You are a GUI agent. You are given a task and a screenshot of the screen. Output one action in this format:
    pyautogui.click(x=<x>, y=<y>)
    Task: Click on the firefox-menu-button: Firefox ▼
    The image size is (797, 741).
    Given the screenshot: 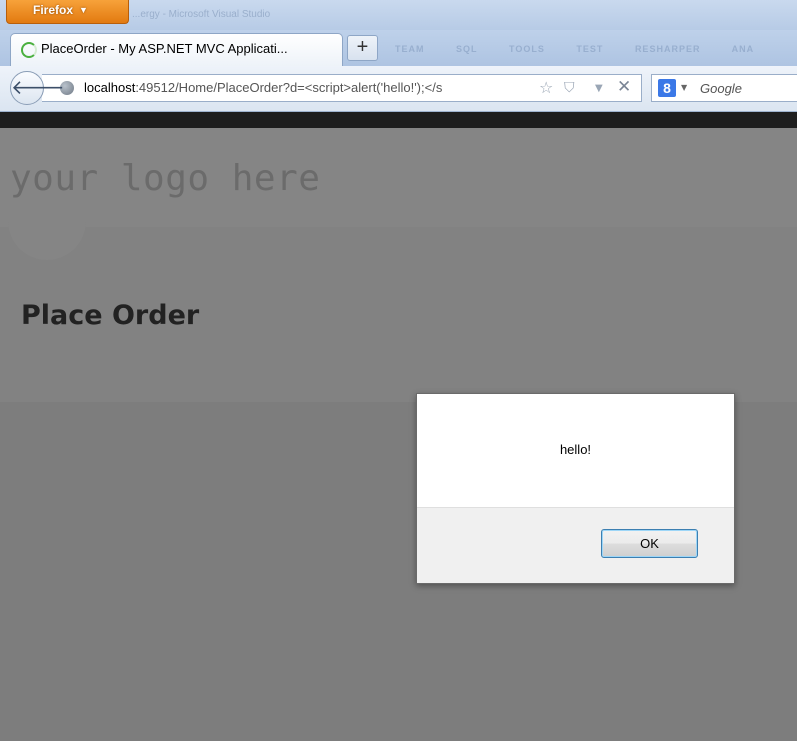 What is the action you would take?
    pyautogui.click(x=67, y=12)
    